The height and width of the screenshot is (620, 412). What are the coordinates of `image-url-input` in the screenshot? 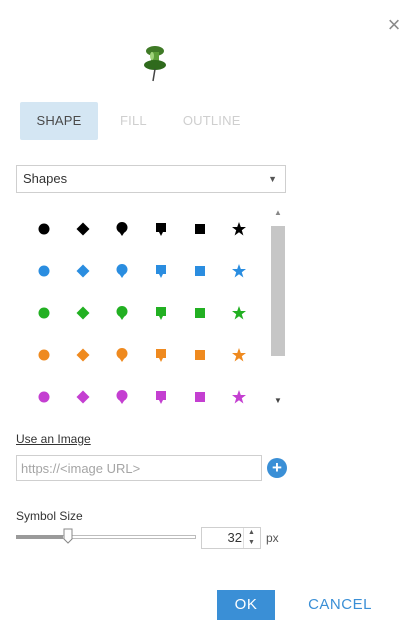 It's located at (139, 468).